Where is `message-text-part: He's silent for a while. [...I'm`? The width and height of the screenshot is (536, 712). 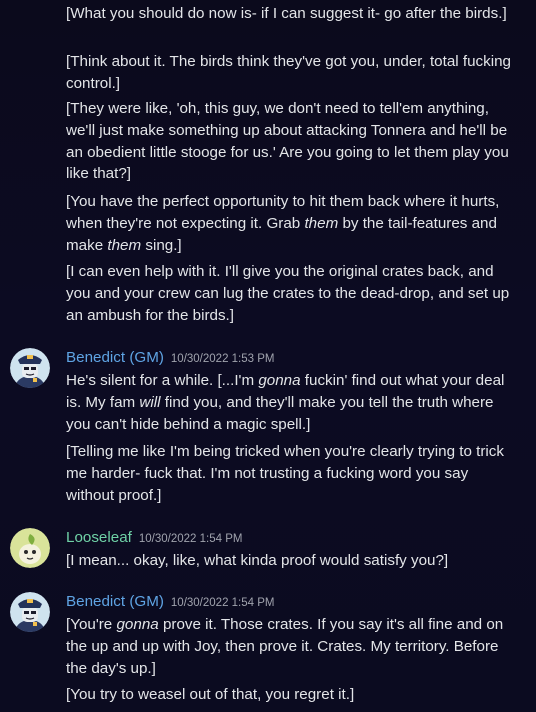 message-text-part: He's silent for a while. [...I'm is located at coordinates (162, 380).